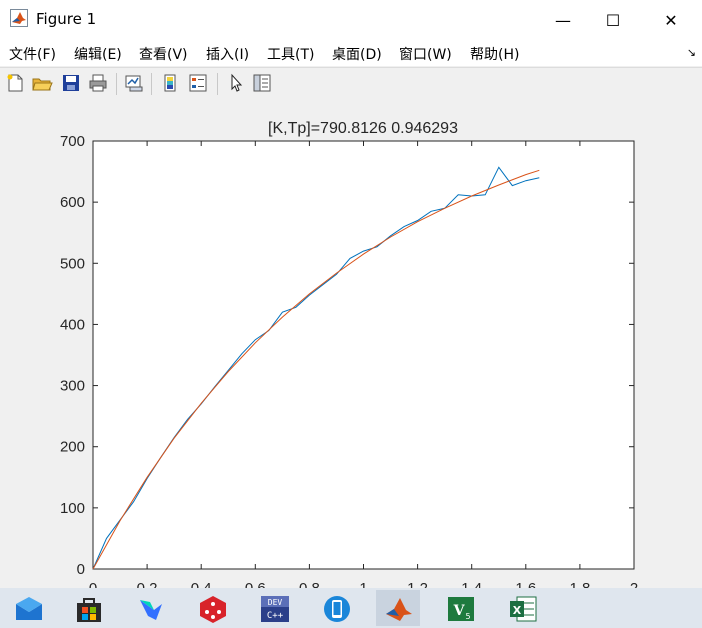 The image size is (702, 628). I want to click on phone-link-icon, so click(337, 609).